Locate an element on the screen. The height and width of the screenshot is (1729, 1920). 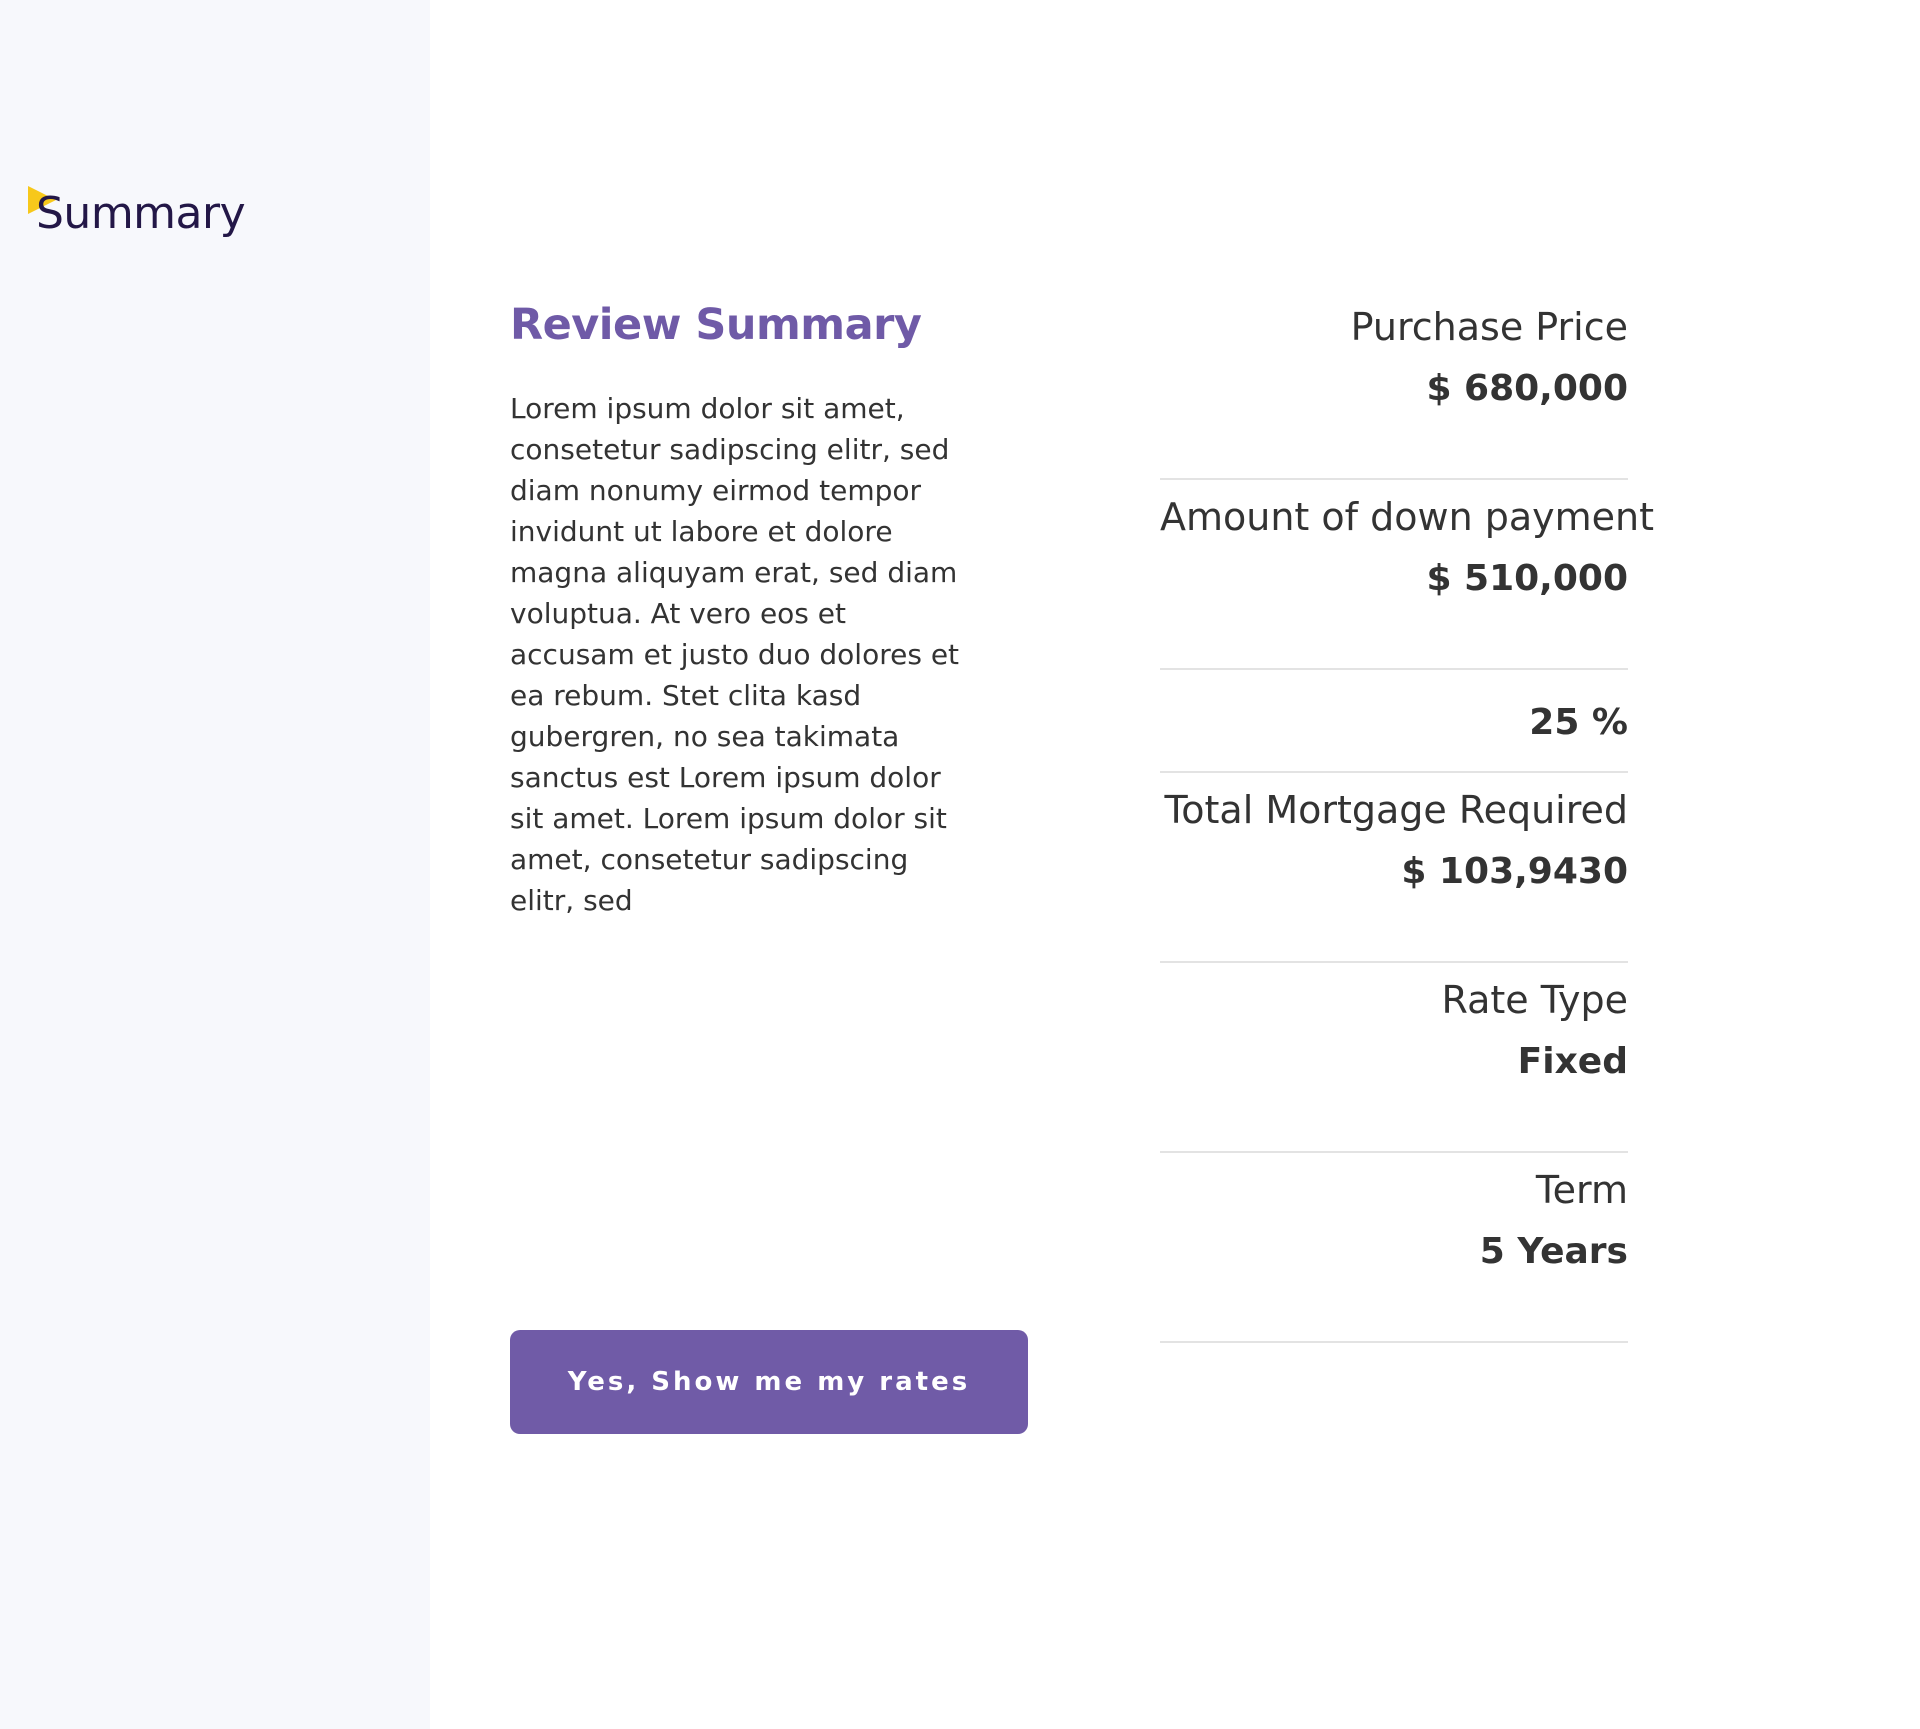
rate-type-label: Rate Type is located at coordinates (1535, 1000).